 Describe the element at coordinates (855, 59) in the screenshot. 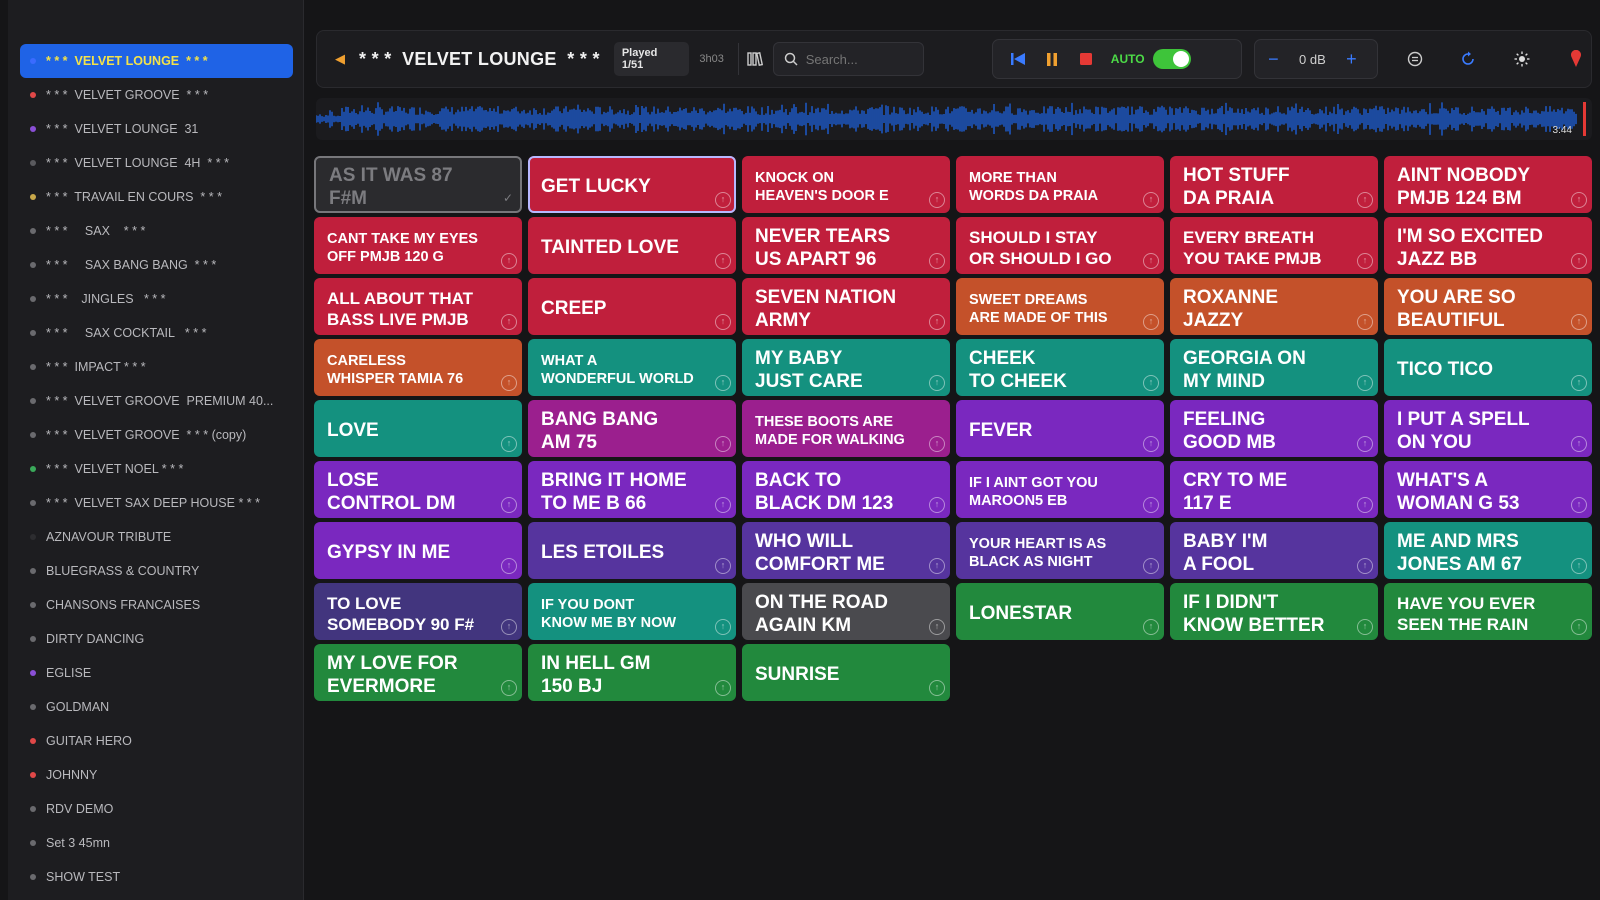

I see `search-input` at that location.